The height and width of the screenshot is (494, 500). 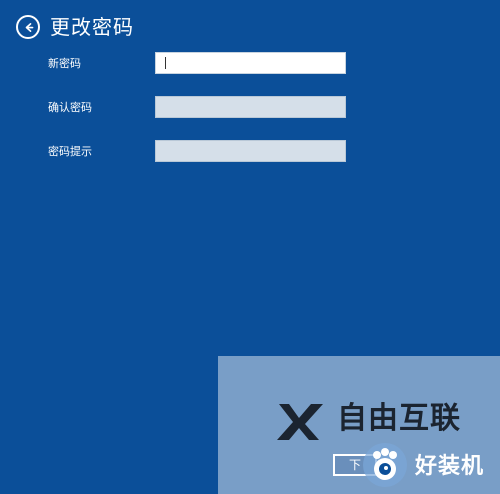 What do you see at coordinates (70, 107) in the screenshot?
I see `confirm-password-label: 确认密码` at bounding box center [70, 107].